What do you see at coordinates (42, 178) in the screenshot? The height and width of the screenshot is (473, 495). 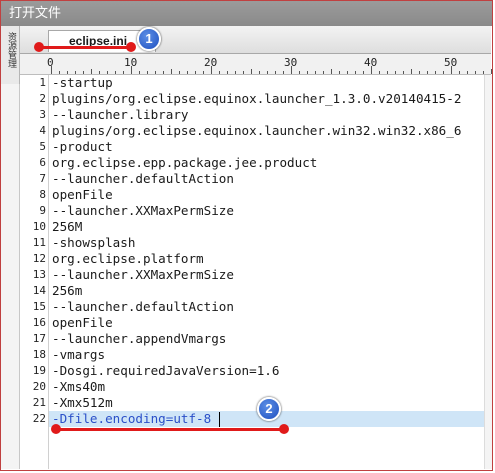 I see `line-number: 7` at bounding box center [42, 178].